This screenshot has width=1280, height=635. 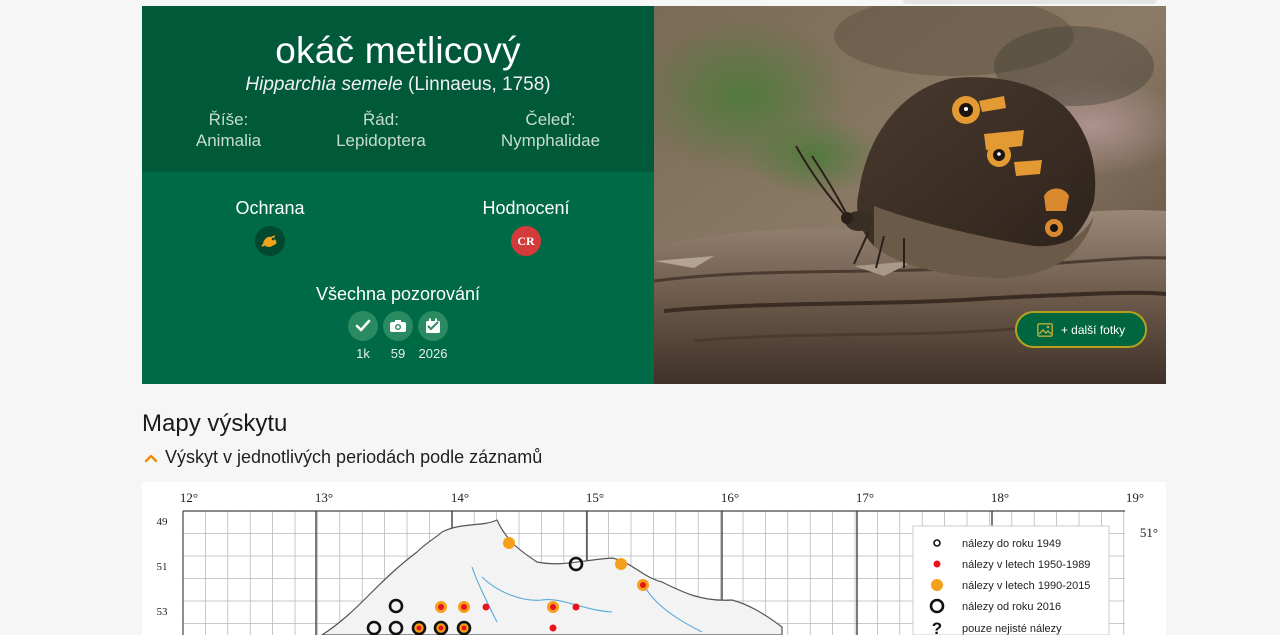 What do you see at coordinates (398, 353) in the screenshot?
I see `observations-photos-count: 59` at bounding box center [398, 353].